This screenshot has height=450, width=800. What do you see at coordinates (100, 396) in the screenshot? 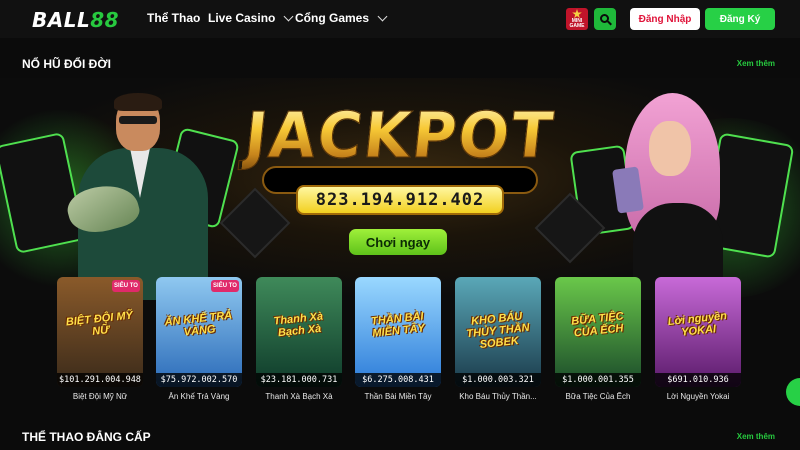
I see `game-label: Biệt Đội Mỹ Nữ` at bounding box center [100, 396].